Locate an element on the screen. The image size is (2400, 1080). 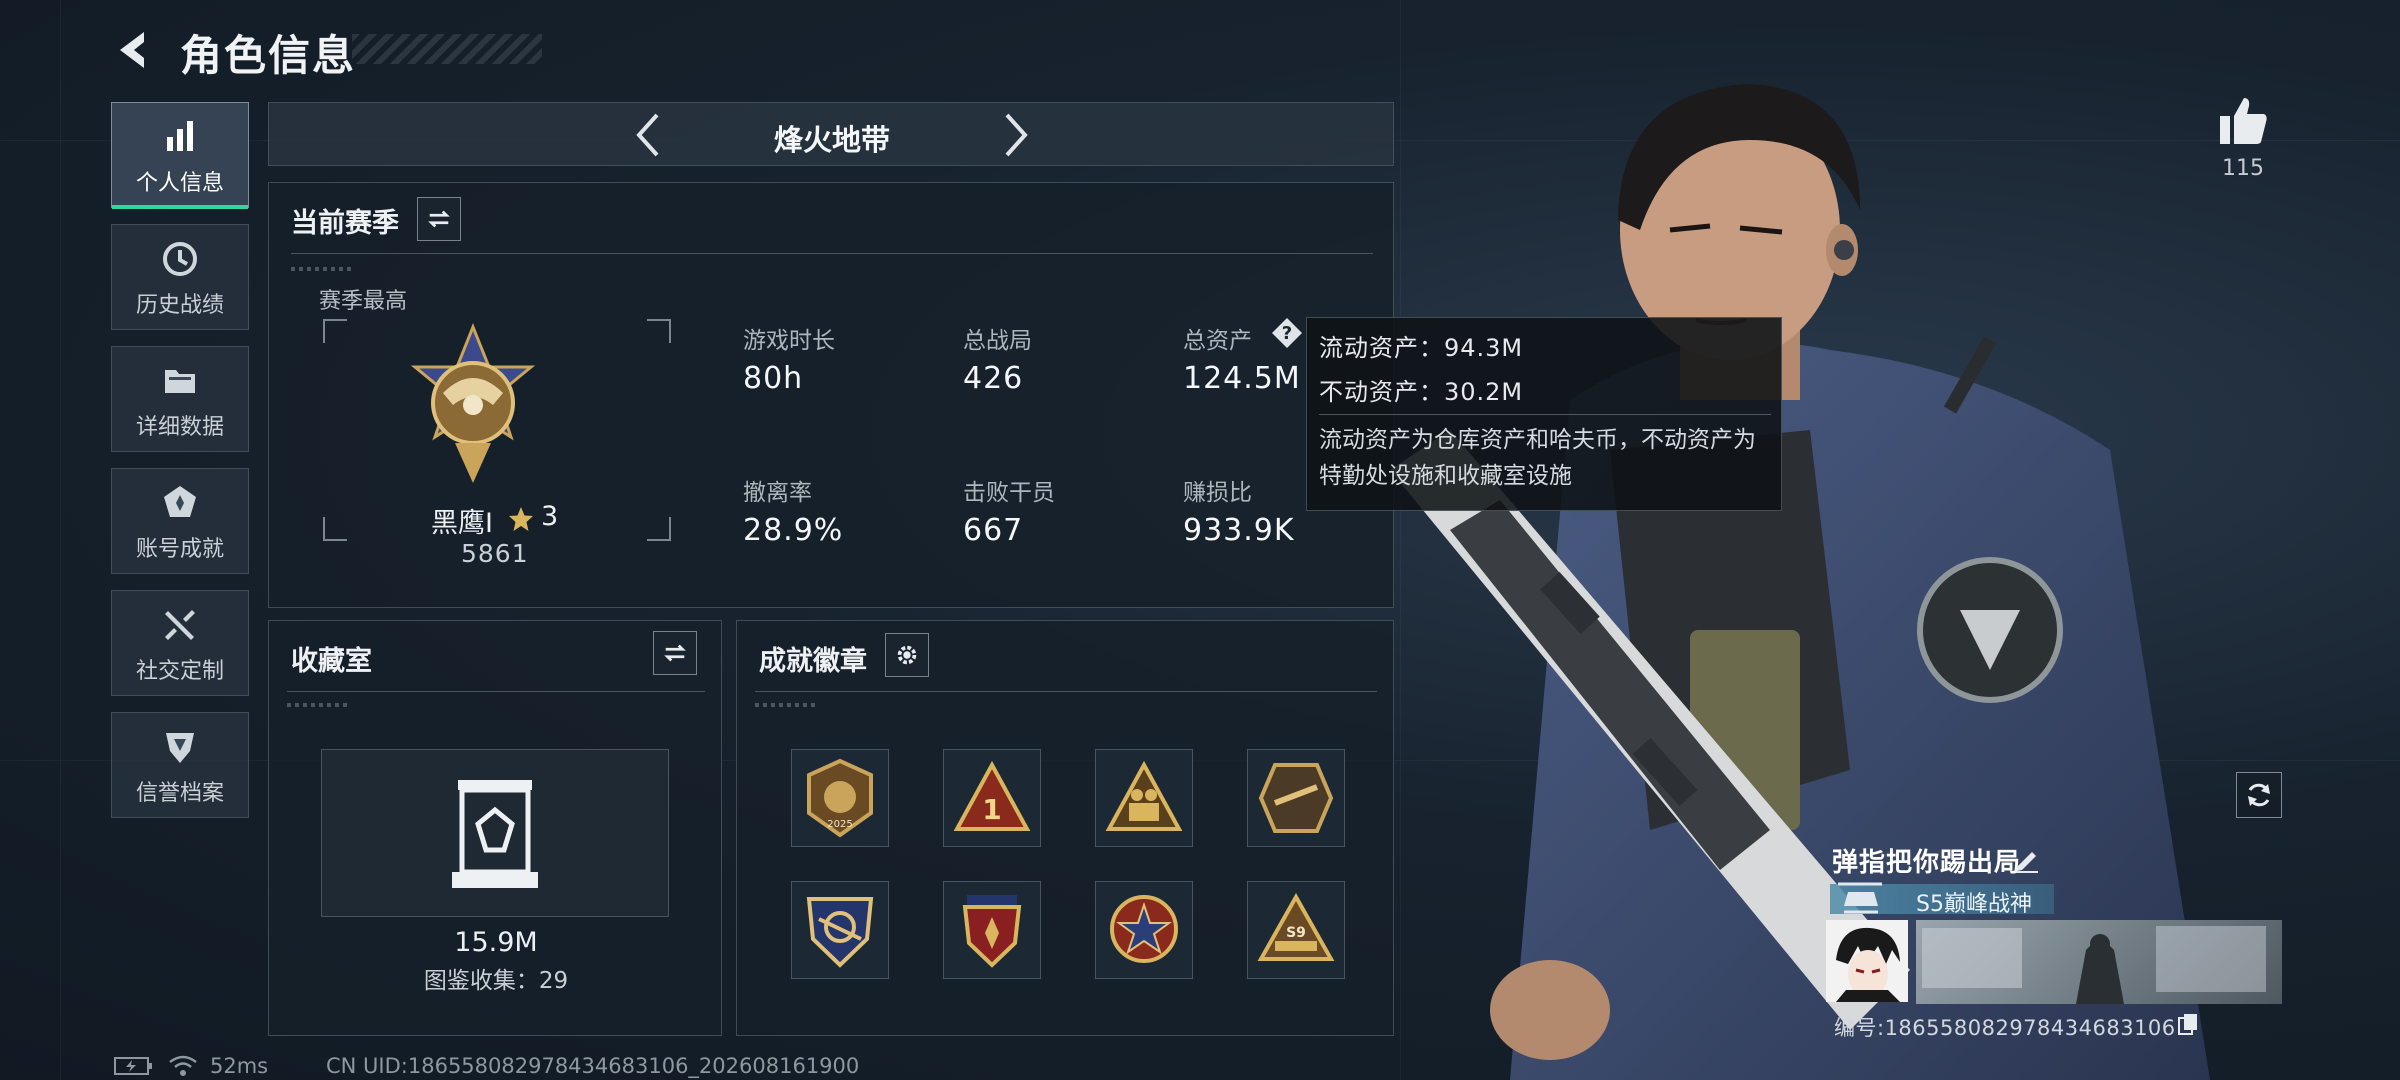
player-id: 编号:186558082978434683106 is located at coordinates (2005, 1028).